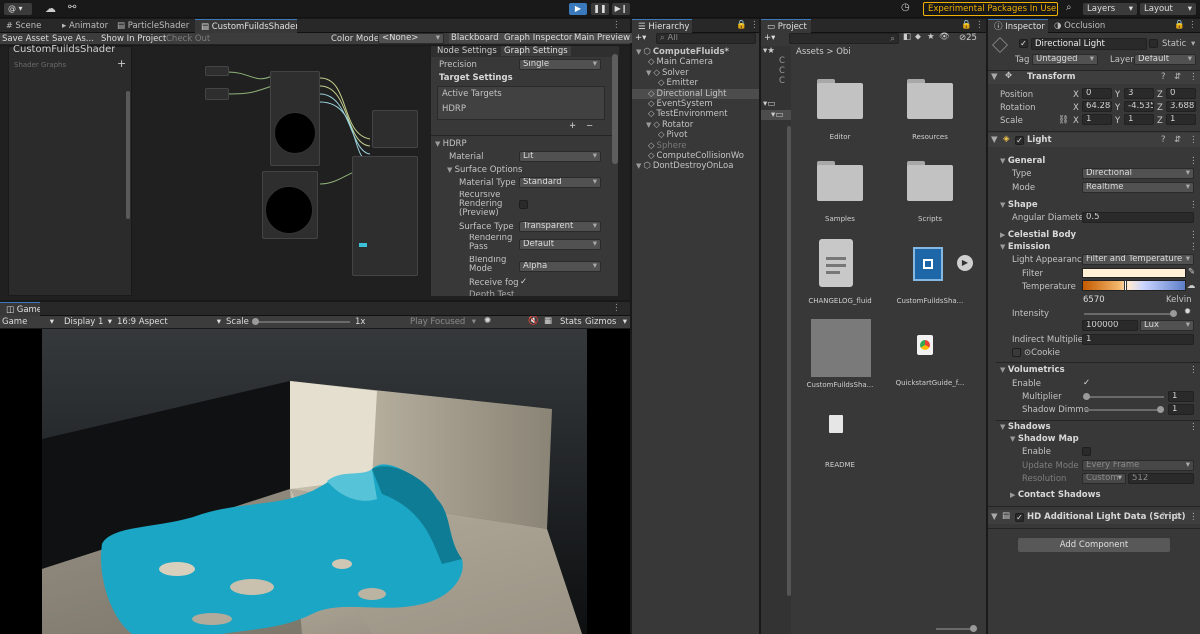 This screenshot has height=634, width=1200. What do you see at coordinates (1153, 43) in the screenshot?
I see `static-checkbox` at bounding box center [1153, 43].